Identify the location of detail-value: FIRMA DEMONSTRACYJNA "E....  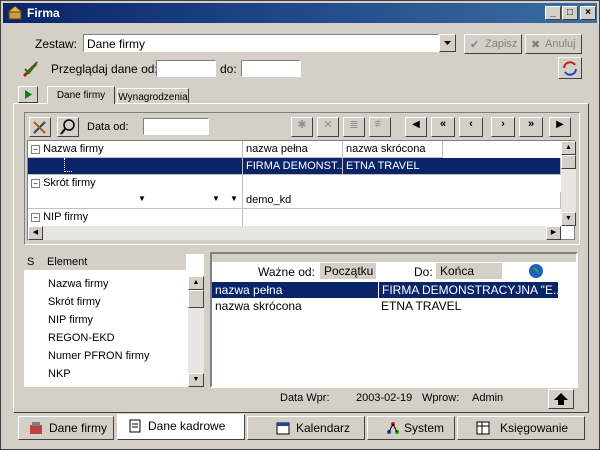
(468, 290).